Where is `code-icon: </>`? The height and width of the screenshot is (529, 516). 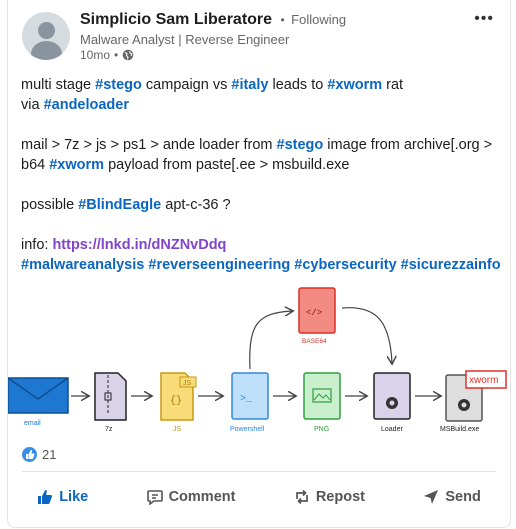 code-icon: </> is located at coordinates (314, 313).